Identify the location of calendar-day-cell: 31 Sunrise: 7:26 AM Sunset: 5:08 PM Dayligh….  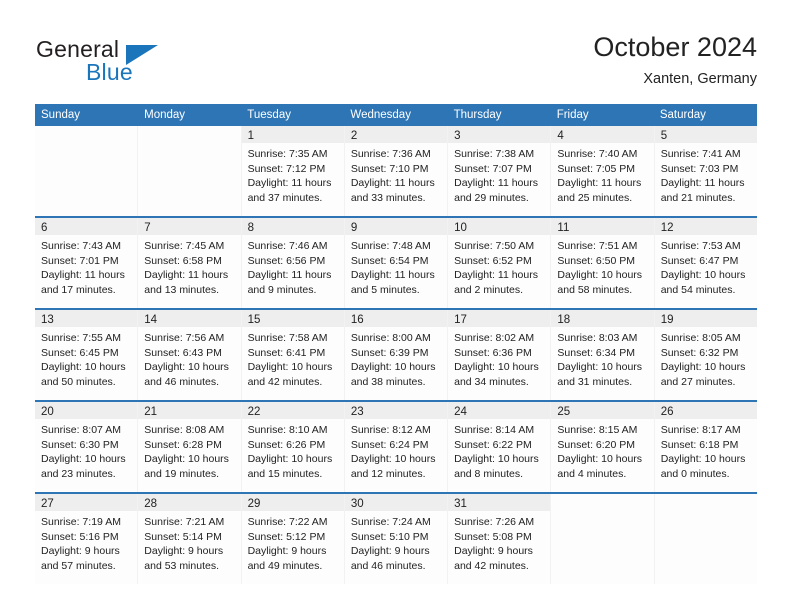
(500, 539).